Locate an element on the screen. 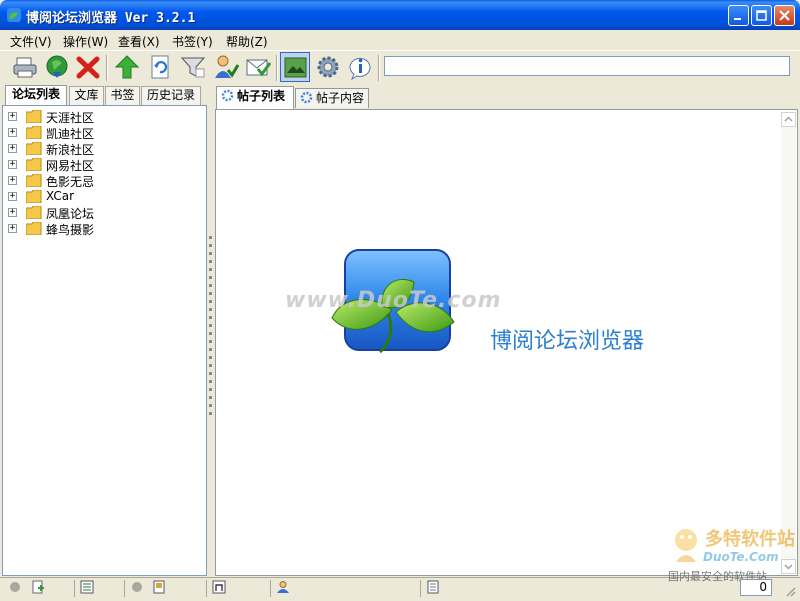 The width and height of the screenshot is (800, 601). delete-button is located at coordinates (88, 67).